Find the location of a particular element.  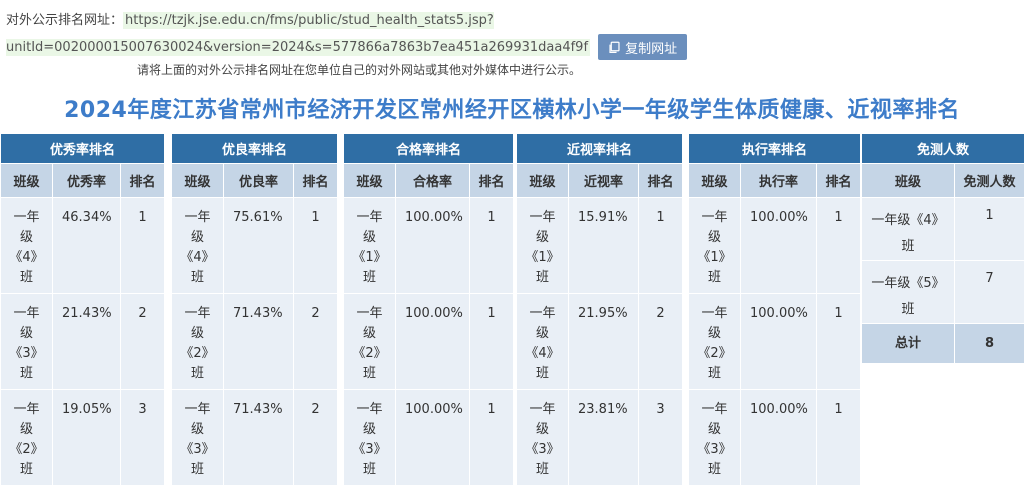

table-row: 一年级《1》班 15.91% 1 is located at coordinates (600, 245).